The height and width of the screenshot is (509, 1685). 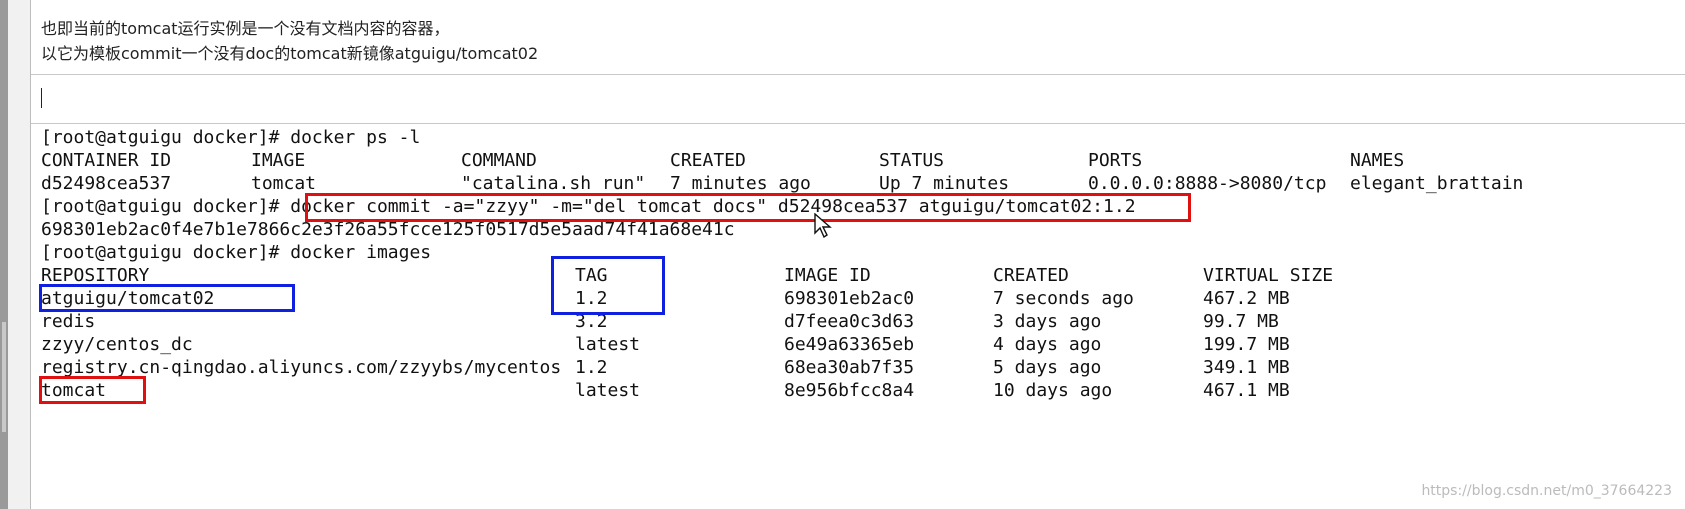 What do you see at coordinates (849, 390) in the screenshot?
I see `image-id: 8e956bfcc8a4` at bounding box center [849, 390].